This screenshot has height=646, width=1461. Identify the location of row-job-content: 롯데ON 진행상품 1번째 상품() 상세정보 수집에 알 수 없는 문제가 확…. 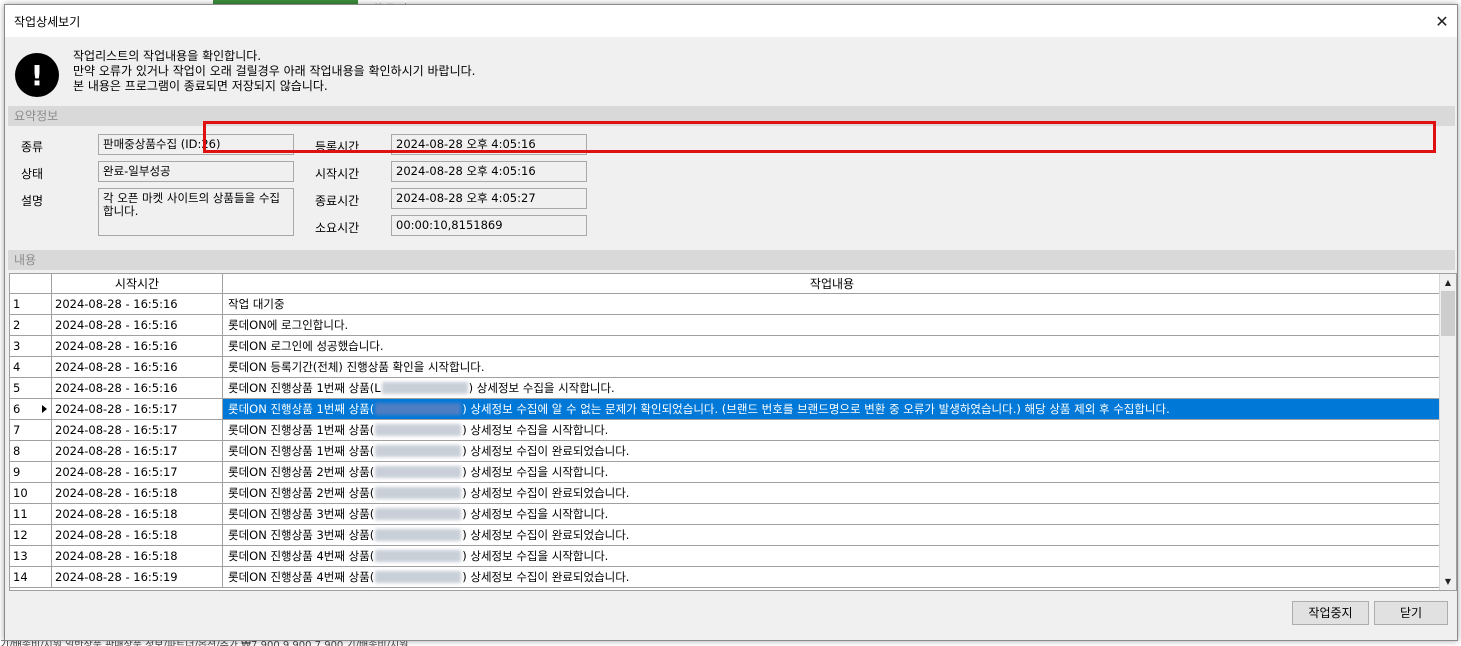
(832, 409).